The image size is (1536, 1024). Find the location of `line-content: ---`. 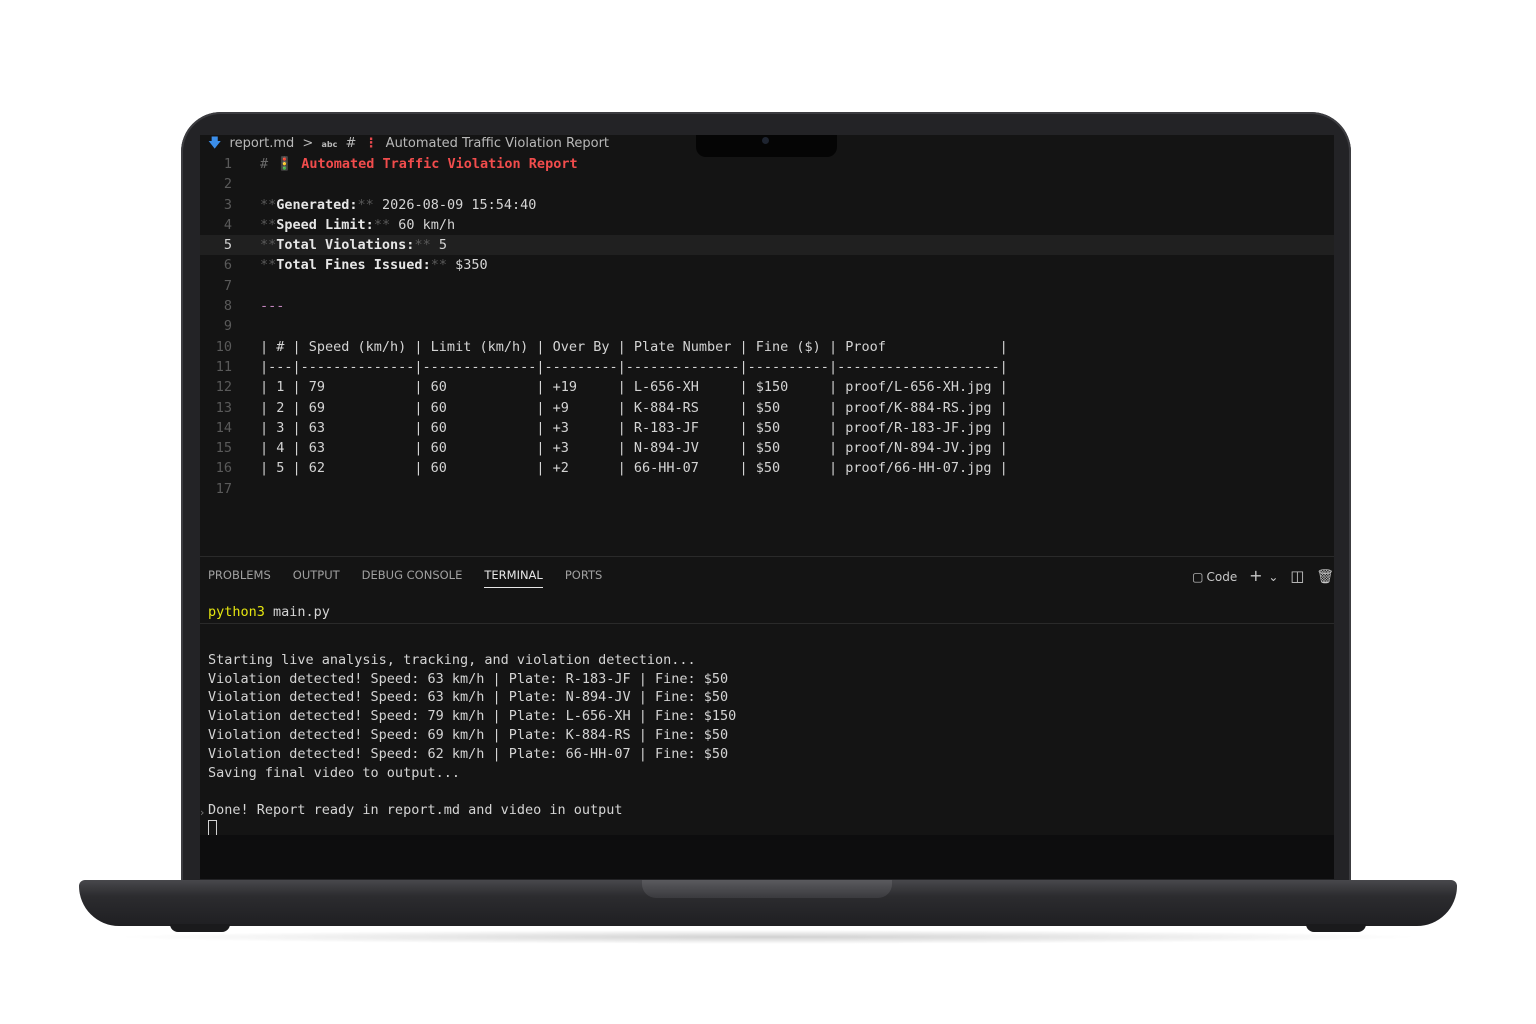

line-content: --- is located at coordinates (272, 306).